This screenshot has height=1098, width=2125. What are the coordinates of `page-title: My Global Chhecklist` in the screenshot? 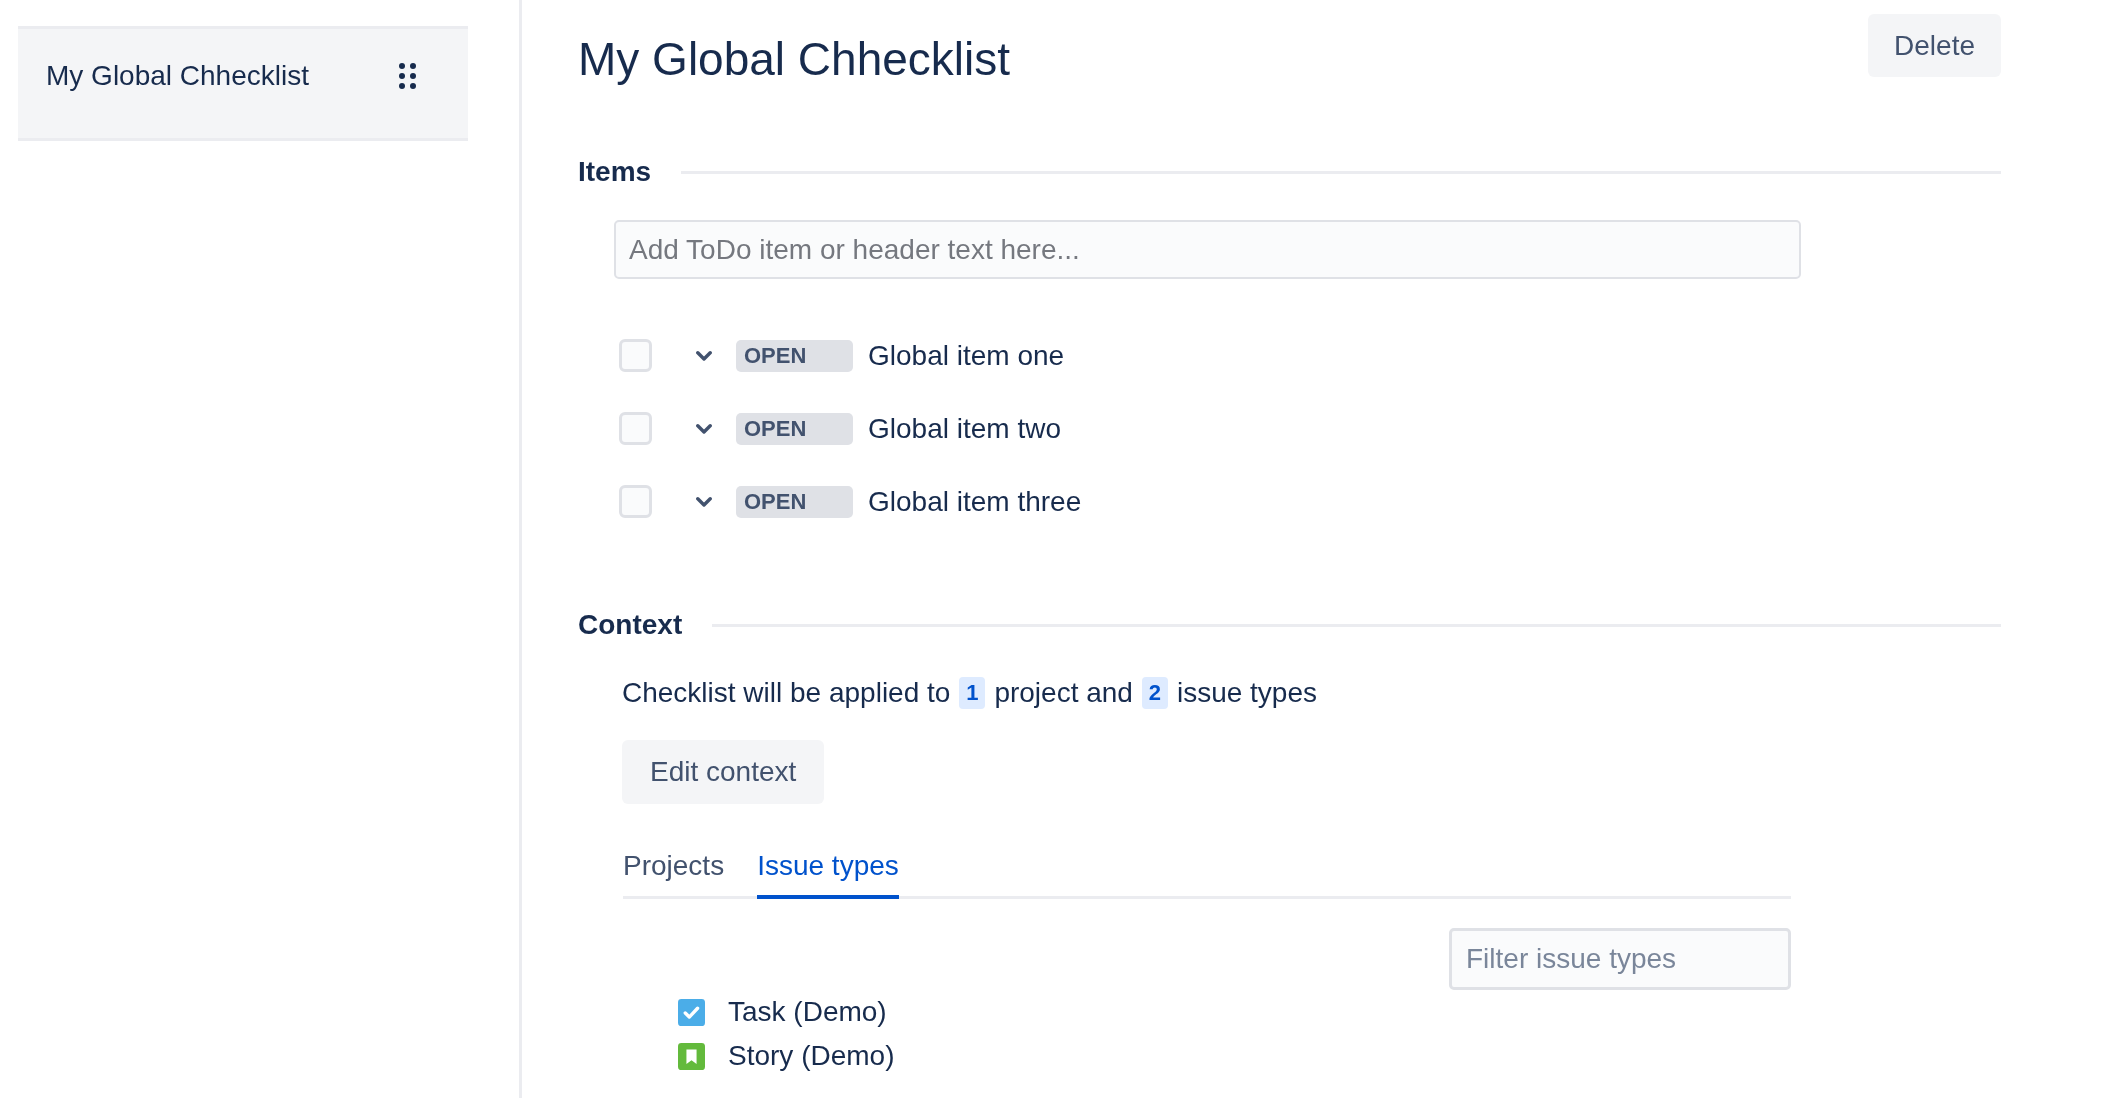 It's located at (794, 59).